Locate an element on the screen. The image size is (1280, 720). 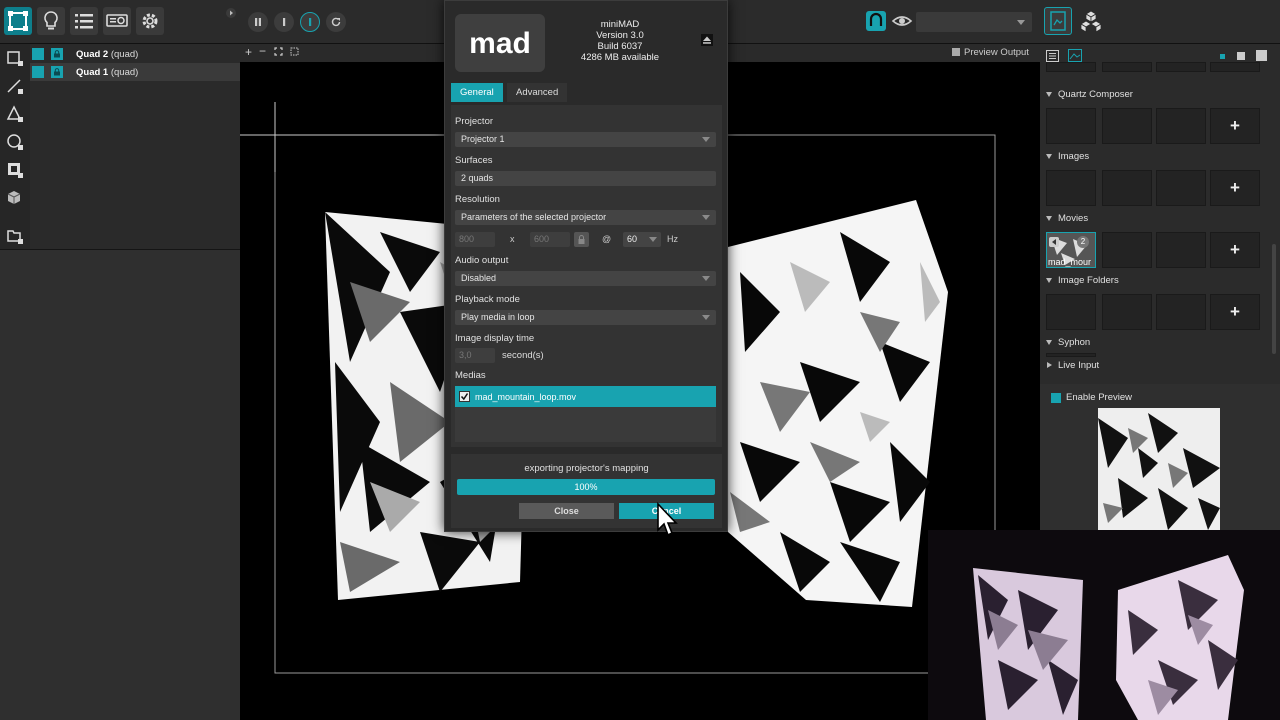
section-images: Images is located at coordinates (1160, 157).